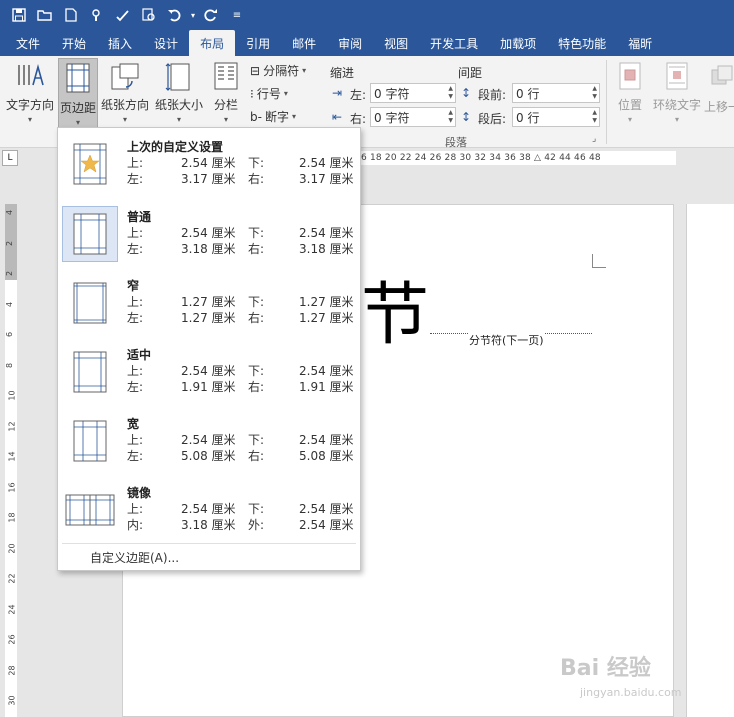  Describe the element at coordinates (273, 116) in the screenshot. I see `hyphenation-button: b- 断字 ▾` at that location.